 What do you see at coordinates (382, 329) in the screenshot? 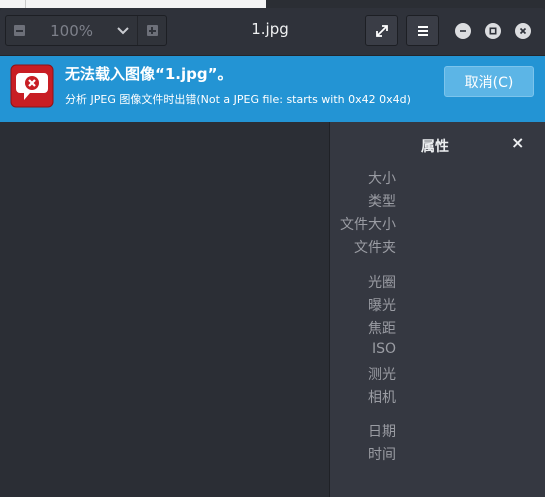
I see `property-focal-length: 焦距` at bounding box center [382, 329].